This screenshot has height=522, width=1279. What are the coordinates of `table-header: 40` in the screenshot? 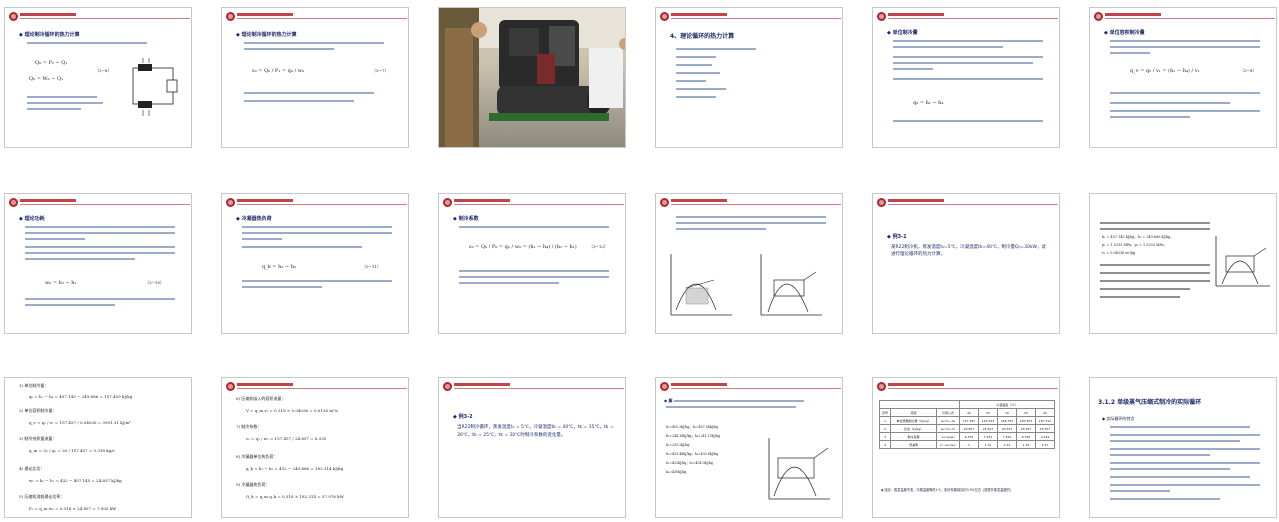 It's located at (968, 412).